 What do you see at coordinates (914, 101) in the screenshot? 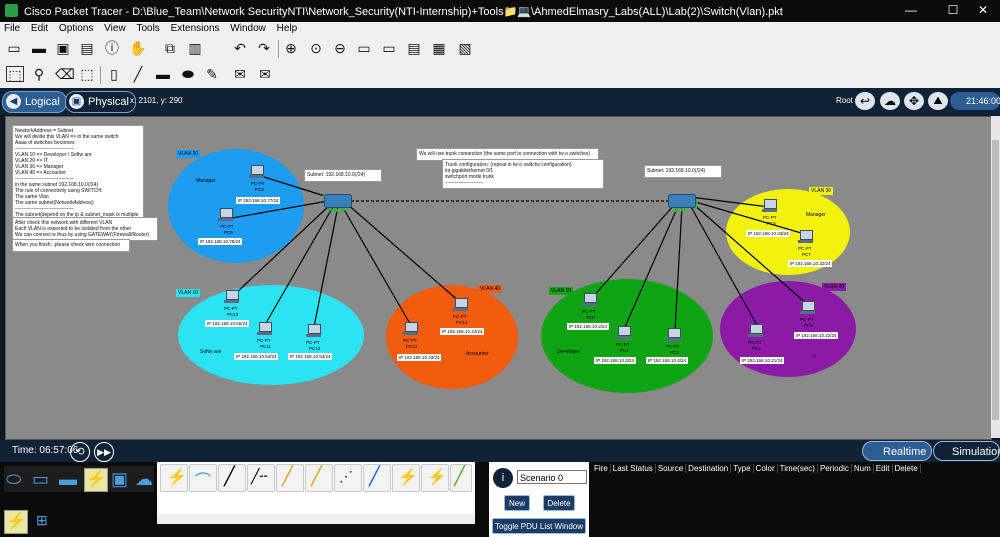
I see `navigation-icon: ✥` at bounding box center [914, 101].